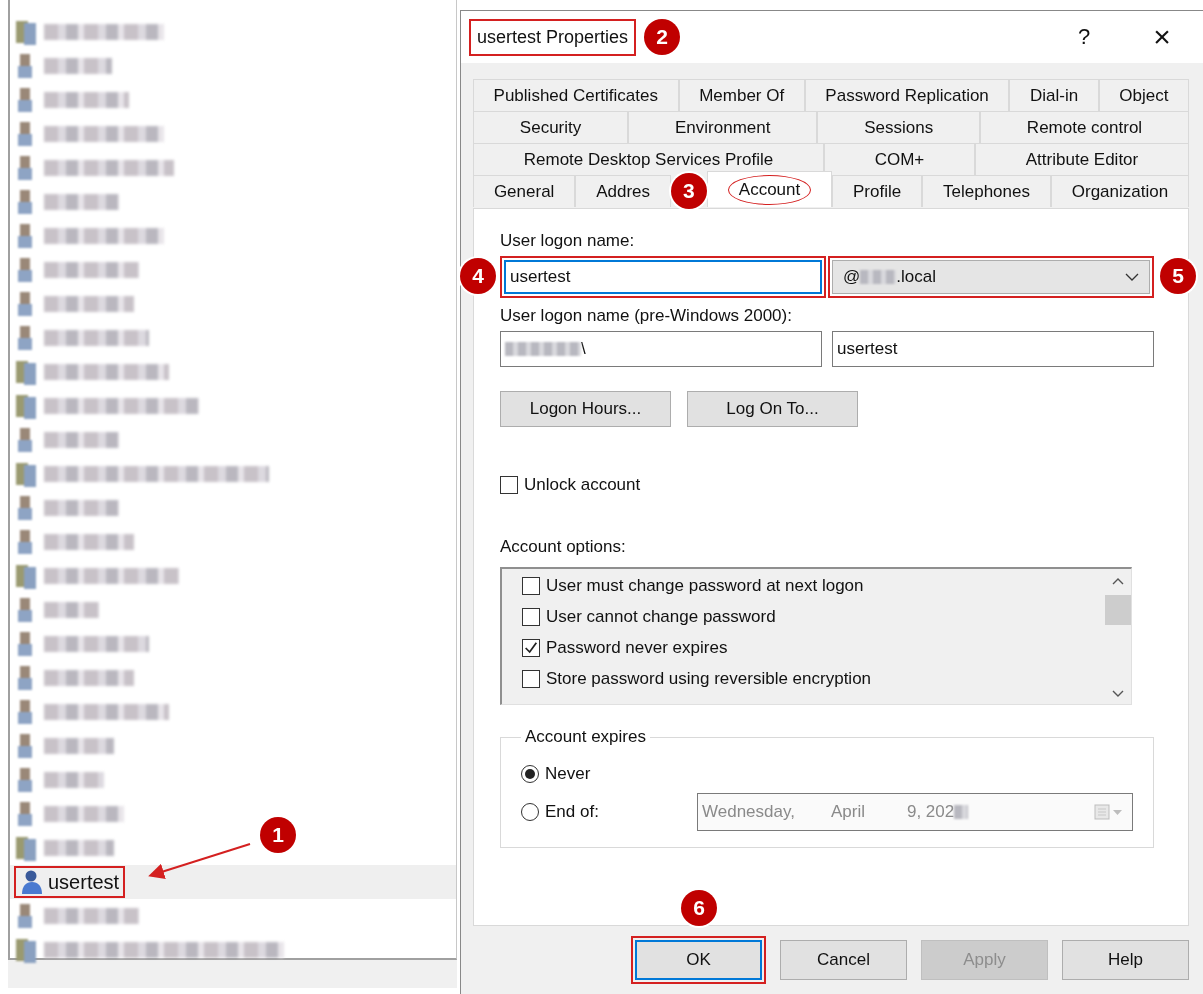 This screenshot has height=994, width=1203. Describe the element at coordinates (843, 960) in the screenshot. I see `dialog-button: Cancel` at that location.